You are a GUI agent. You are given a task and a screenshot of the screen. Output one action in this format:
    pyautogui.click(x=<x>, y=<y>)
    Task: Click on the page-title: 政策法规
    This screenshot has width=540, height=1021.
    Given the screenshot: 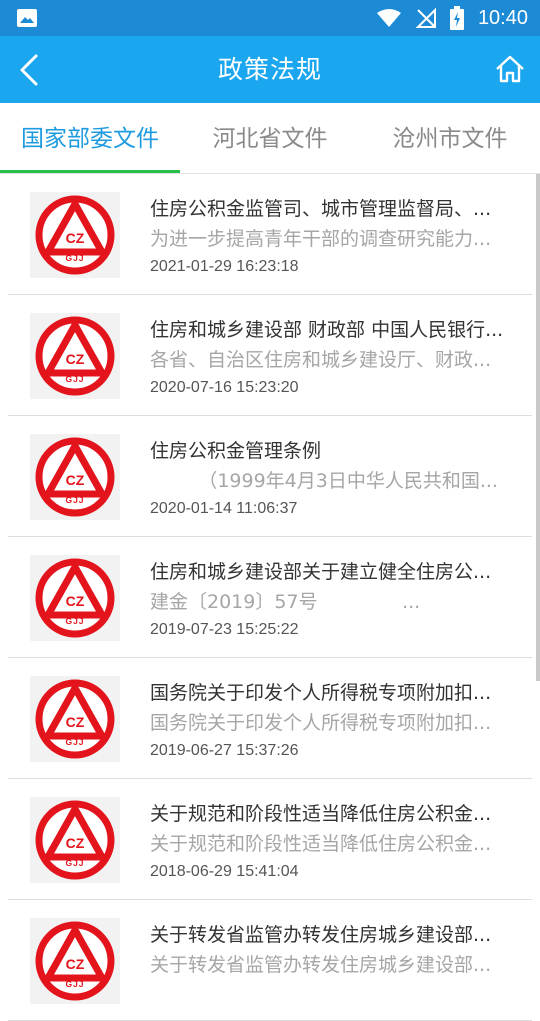 What is the action you would take?
    pyautogui.click(x=269, y=69)
    